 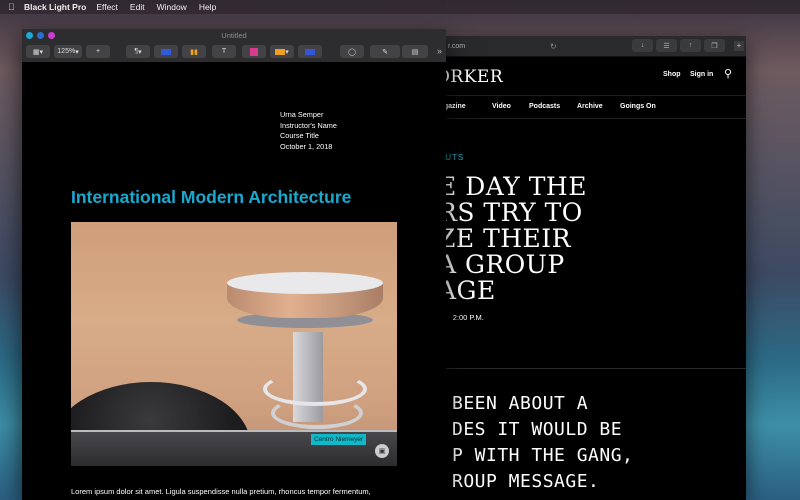 What do you see at coordinates (501, 106) in the screenshot?
I see `nav-video: Video` at bounding box center [501, 106].